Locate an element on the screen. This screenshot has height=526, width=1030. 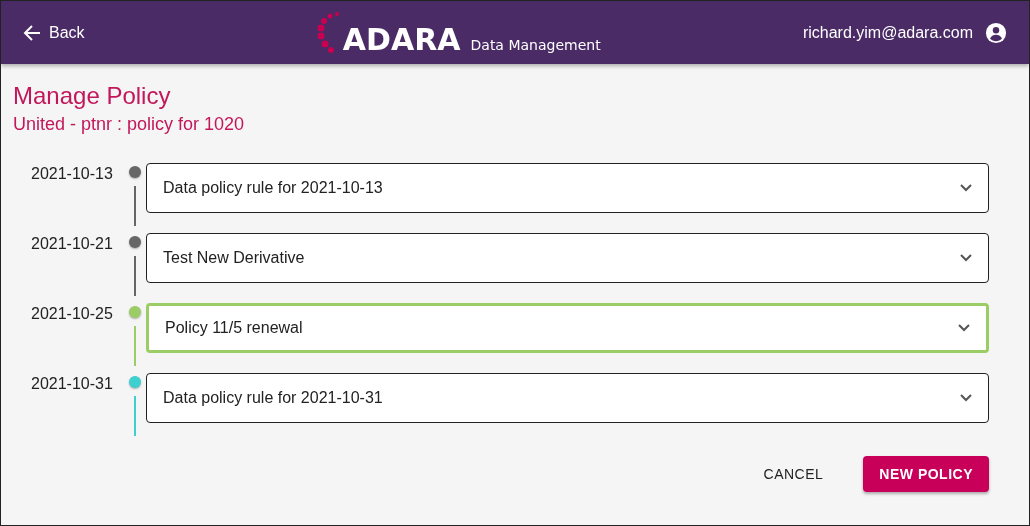
policy-dropdown: Policy 11/5 renewal is located at coordinates (567, 328).